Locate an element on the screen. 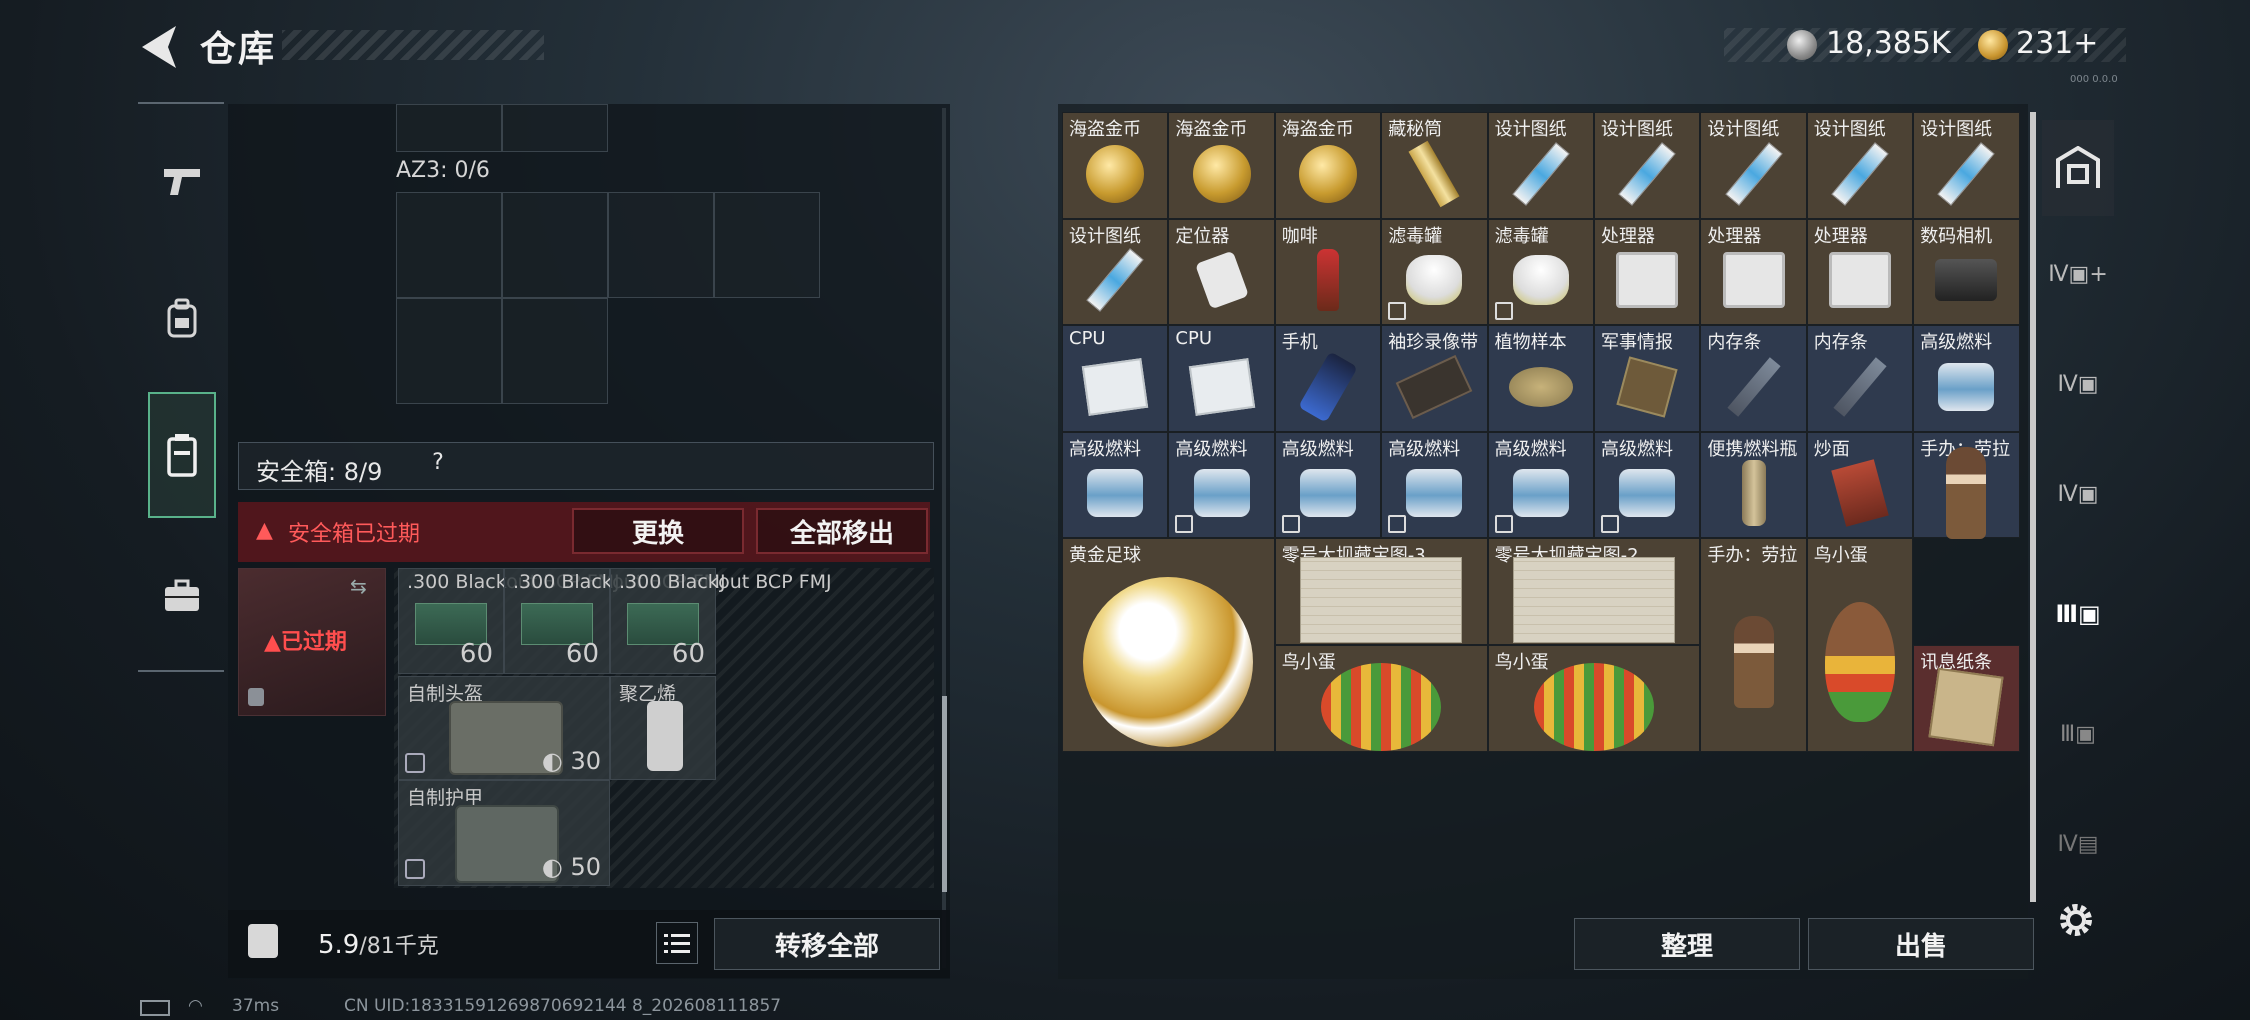 The height and width of the screenshot is (1020, 2250). blueprint-icon is located at coordinates (1860, 173).